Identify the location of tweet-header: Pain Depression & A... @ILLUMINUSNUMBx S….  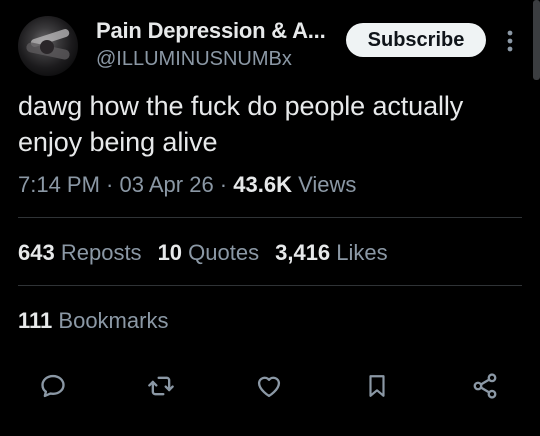
(268, 46).